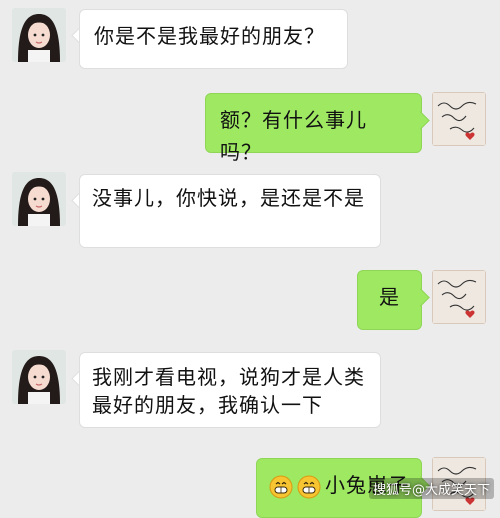 The width and height of the screenshot is (500, 518). I want to click on message-text: 额？有什么事儿吗？, so click(293, 136).